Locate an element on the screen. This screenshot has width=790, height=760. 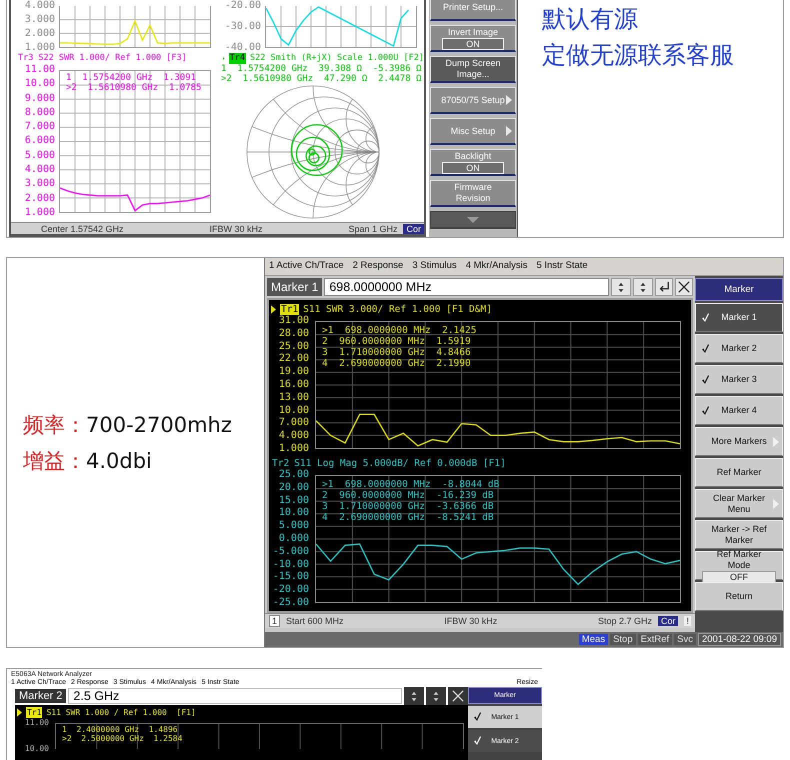
softkey-button: Invert Image ON is located at coordinates (473, 38).